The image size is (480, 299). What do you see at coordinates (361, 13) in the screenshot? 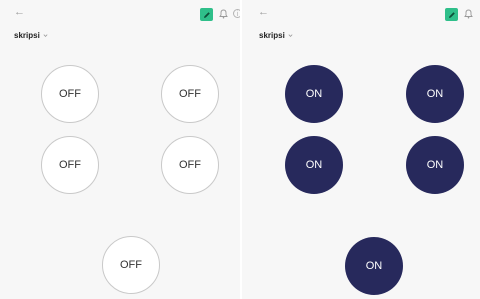
I see `top-bar: ←` at bounding box center [361, 13].